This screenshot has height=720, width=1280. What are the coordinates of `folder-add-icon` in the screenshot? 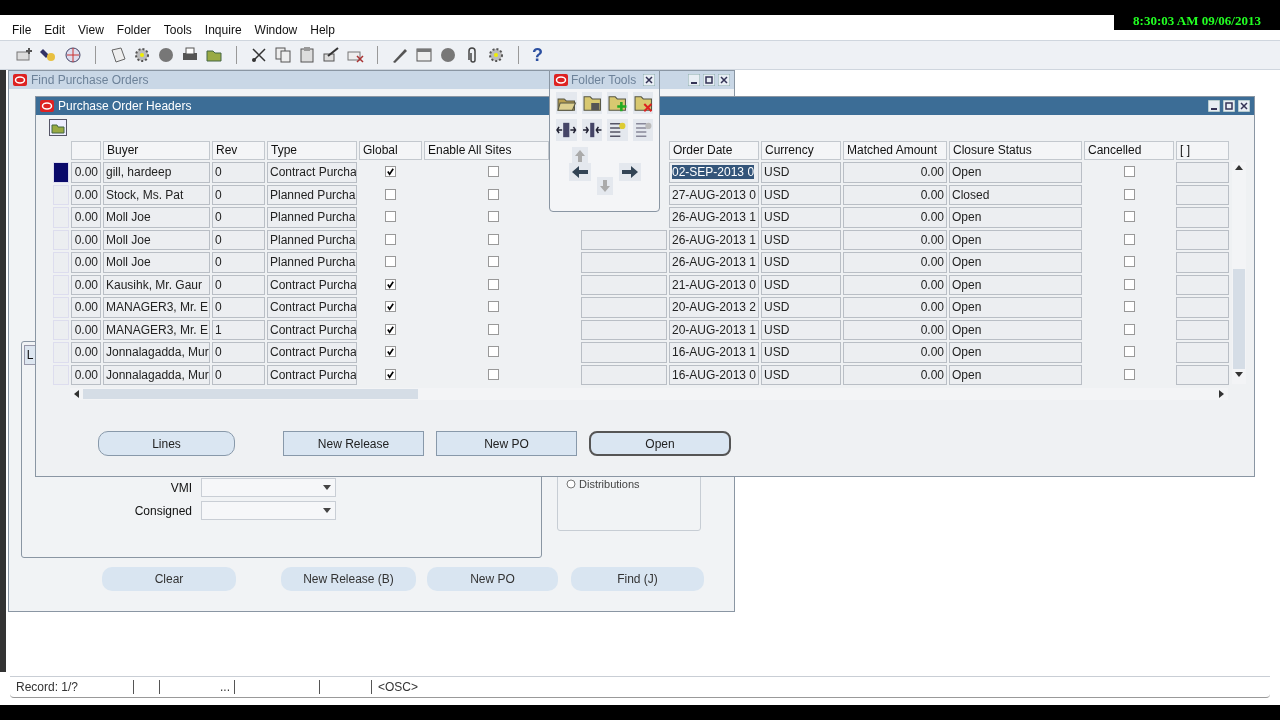 It's located at (617, 103).